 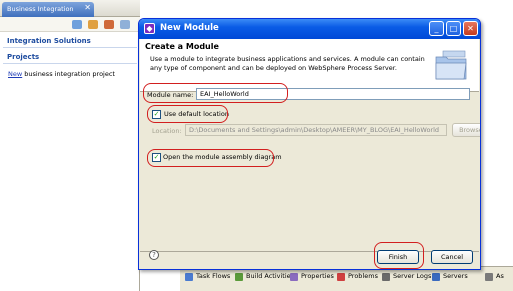 I want to click on toolbar-link-icon, so click(x=125, y=24).